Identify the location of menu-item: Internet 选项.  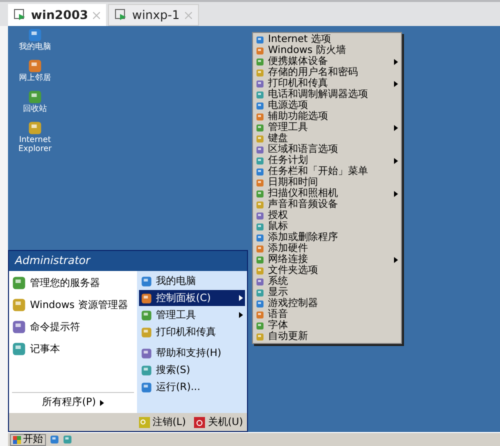
(299, 39).